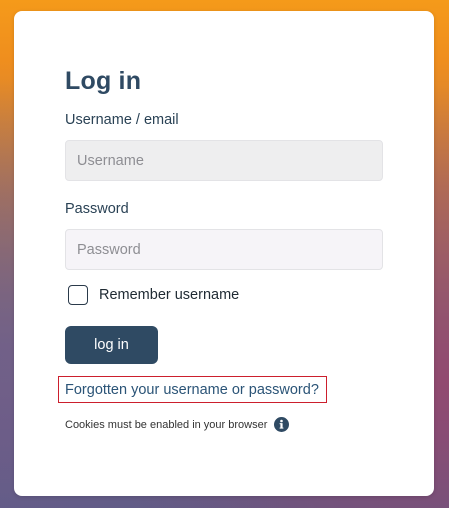  Describe the element at coordinates (122, 120) in the screenshot. I see `username-label: Username / email` at that location.